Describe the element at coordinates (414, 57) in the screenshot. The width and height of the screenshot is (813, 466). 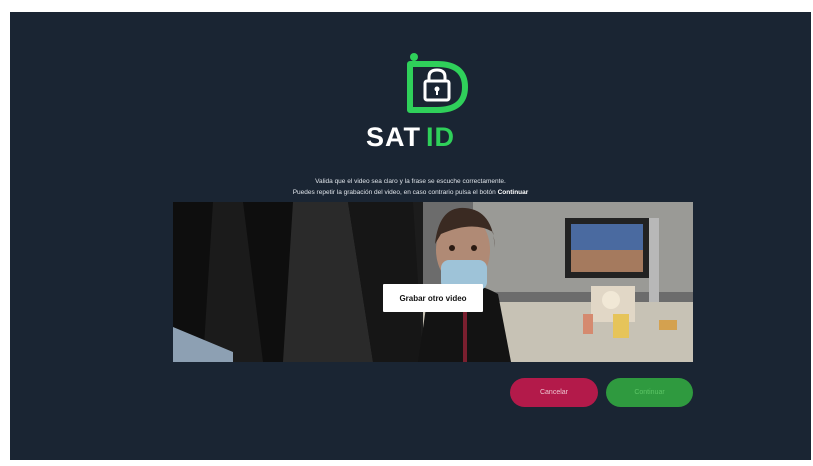
I see `logo-dot` at that location.